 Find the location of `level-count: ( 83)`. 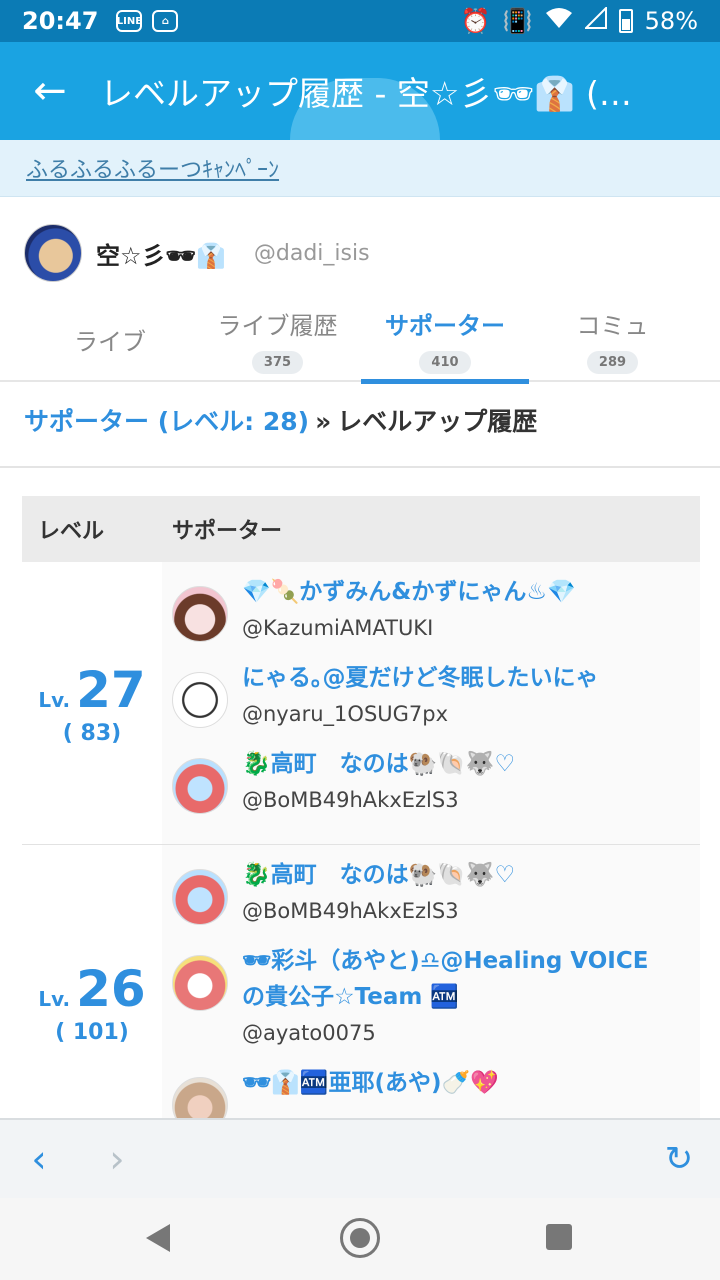

level-count: ( 83) is located at coordinates (92, 733).